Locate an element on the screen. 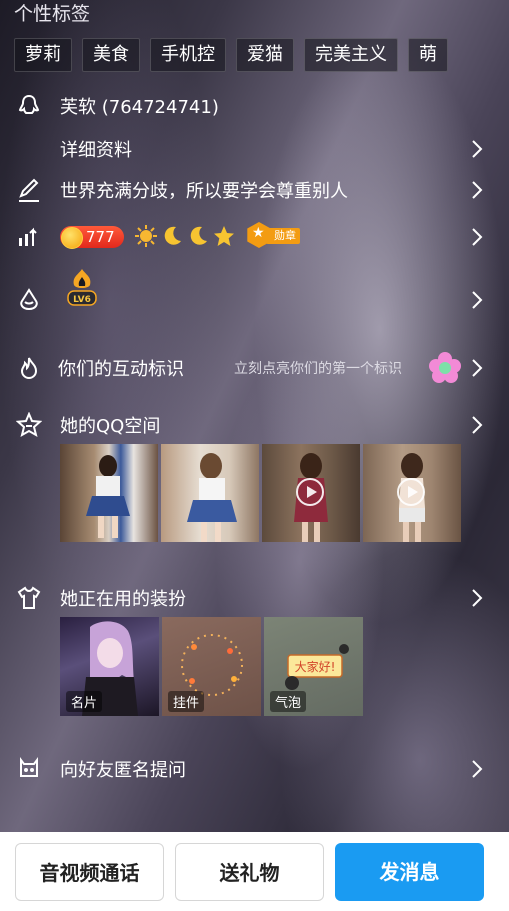 The image size is (509, 911). tshirt-icon is located at coordinates (29, 598).